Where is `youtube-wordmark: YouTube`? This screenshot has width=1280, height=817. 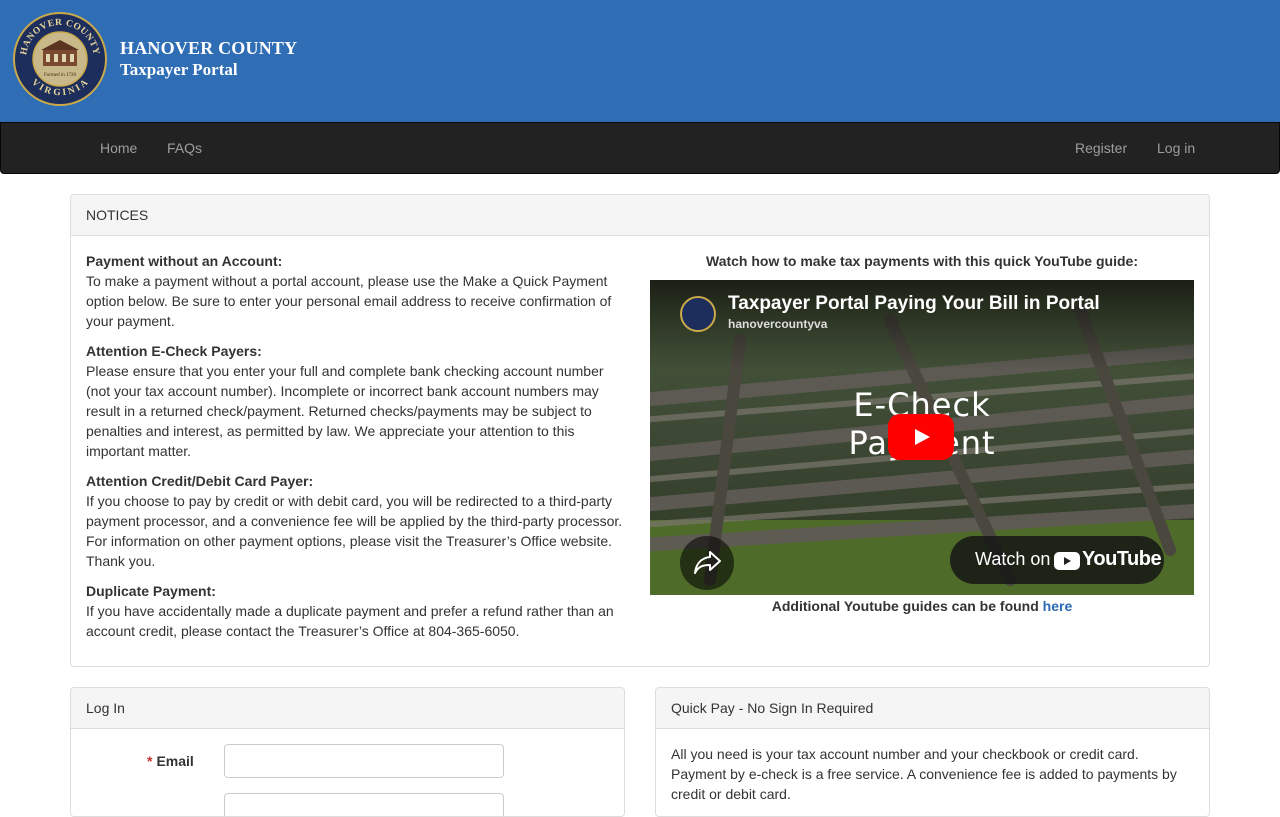
youtube-wordmark: YouTube is located at coordinates (1122, 559).